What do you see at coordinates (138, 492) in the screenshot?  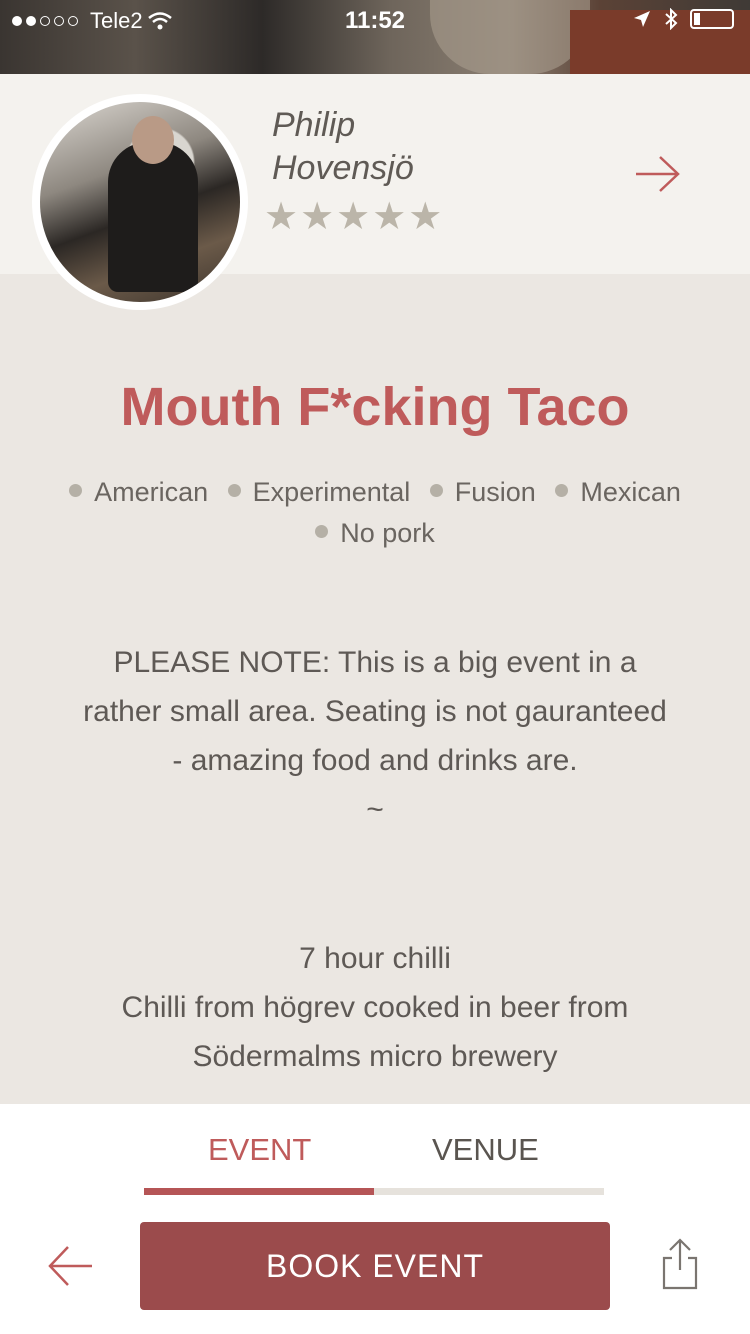 I see `cuisine-tag: American` at bounding box center [138, 492].